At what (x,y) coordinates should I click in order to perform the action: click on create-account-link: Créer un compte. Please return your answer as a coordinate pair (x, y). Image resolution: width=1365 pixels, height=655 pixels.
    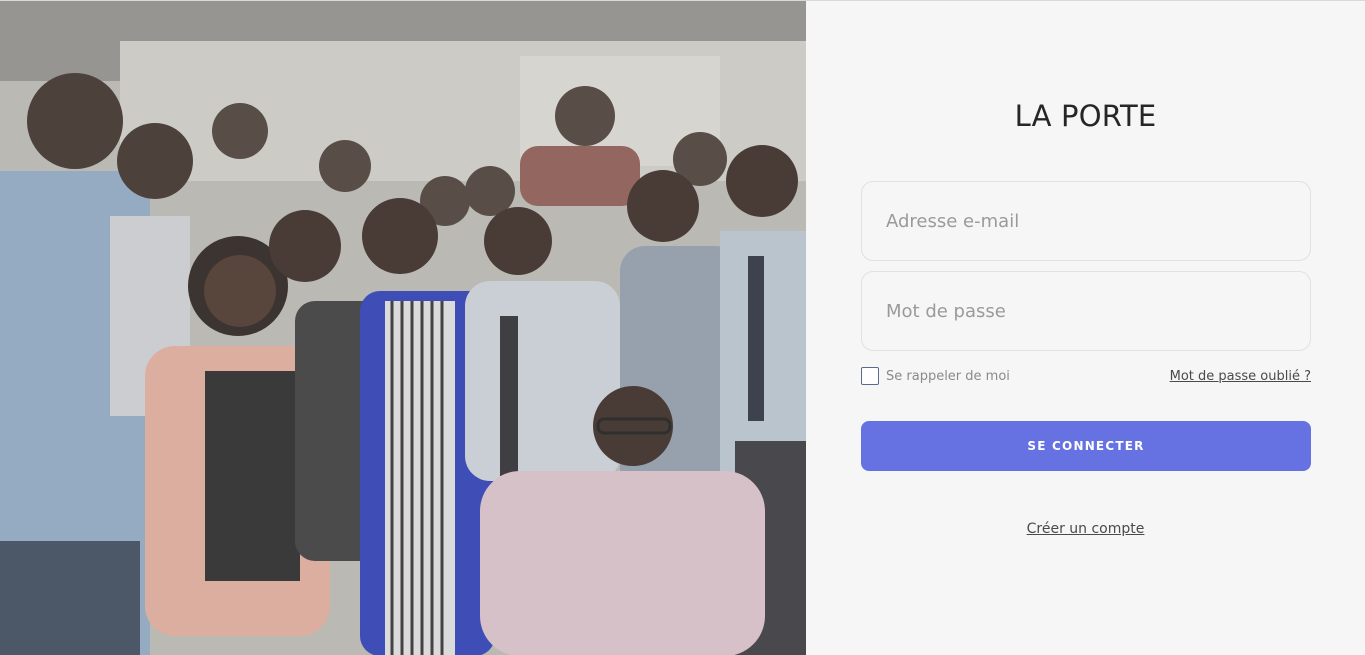
    Looking at the image, I should click on (1085, 529).